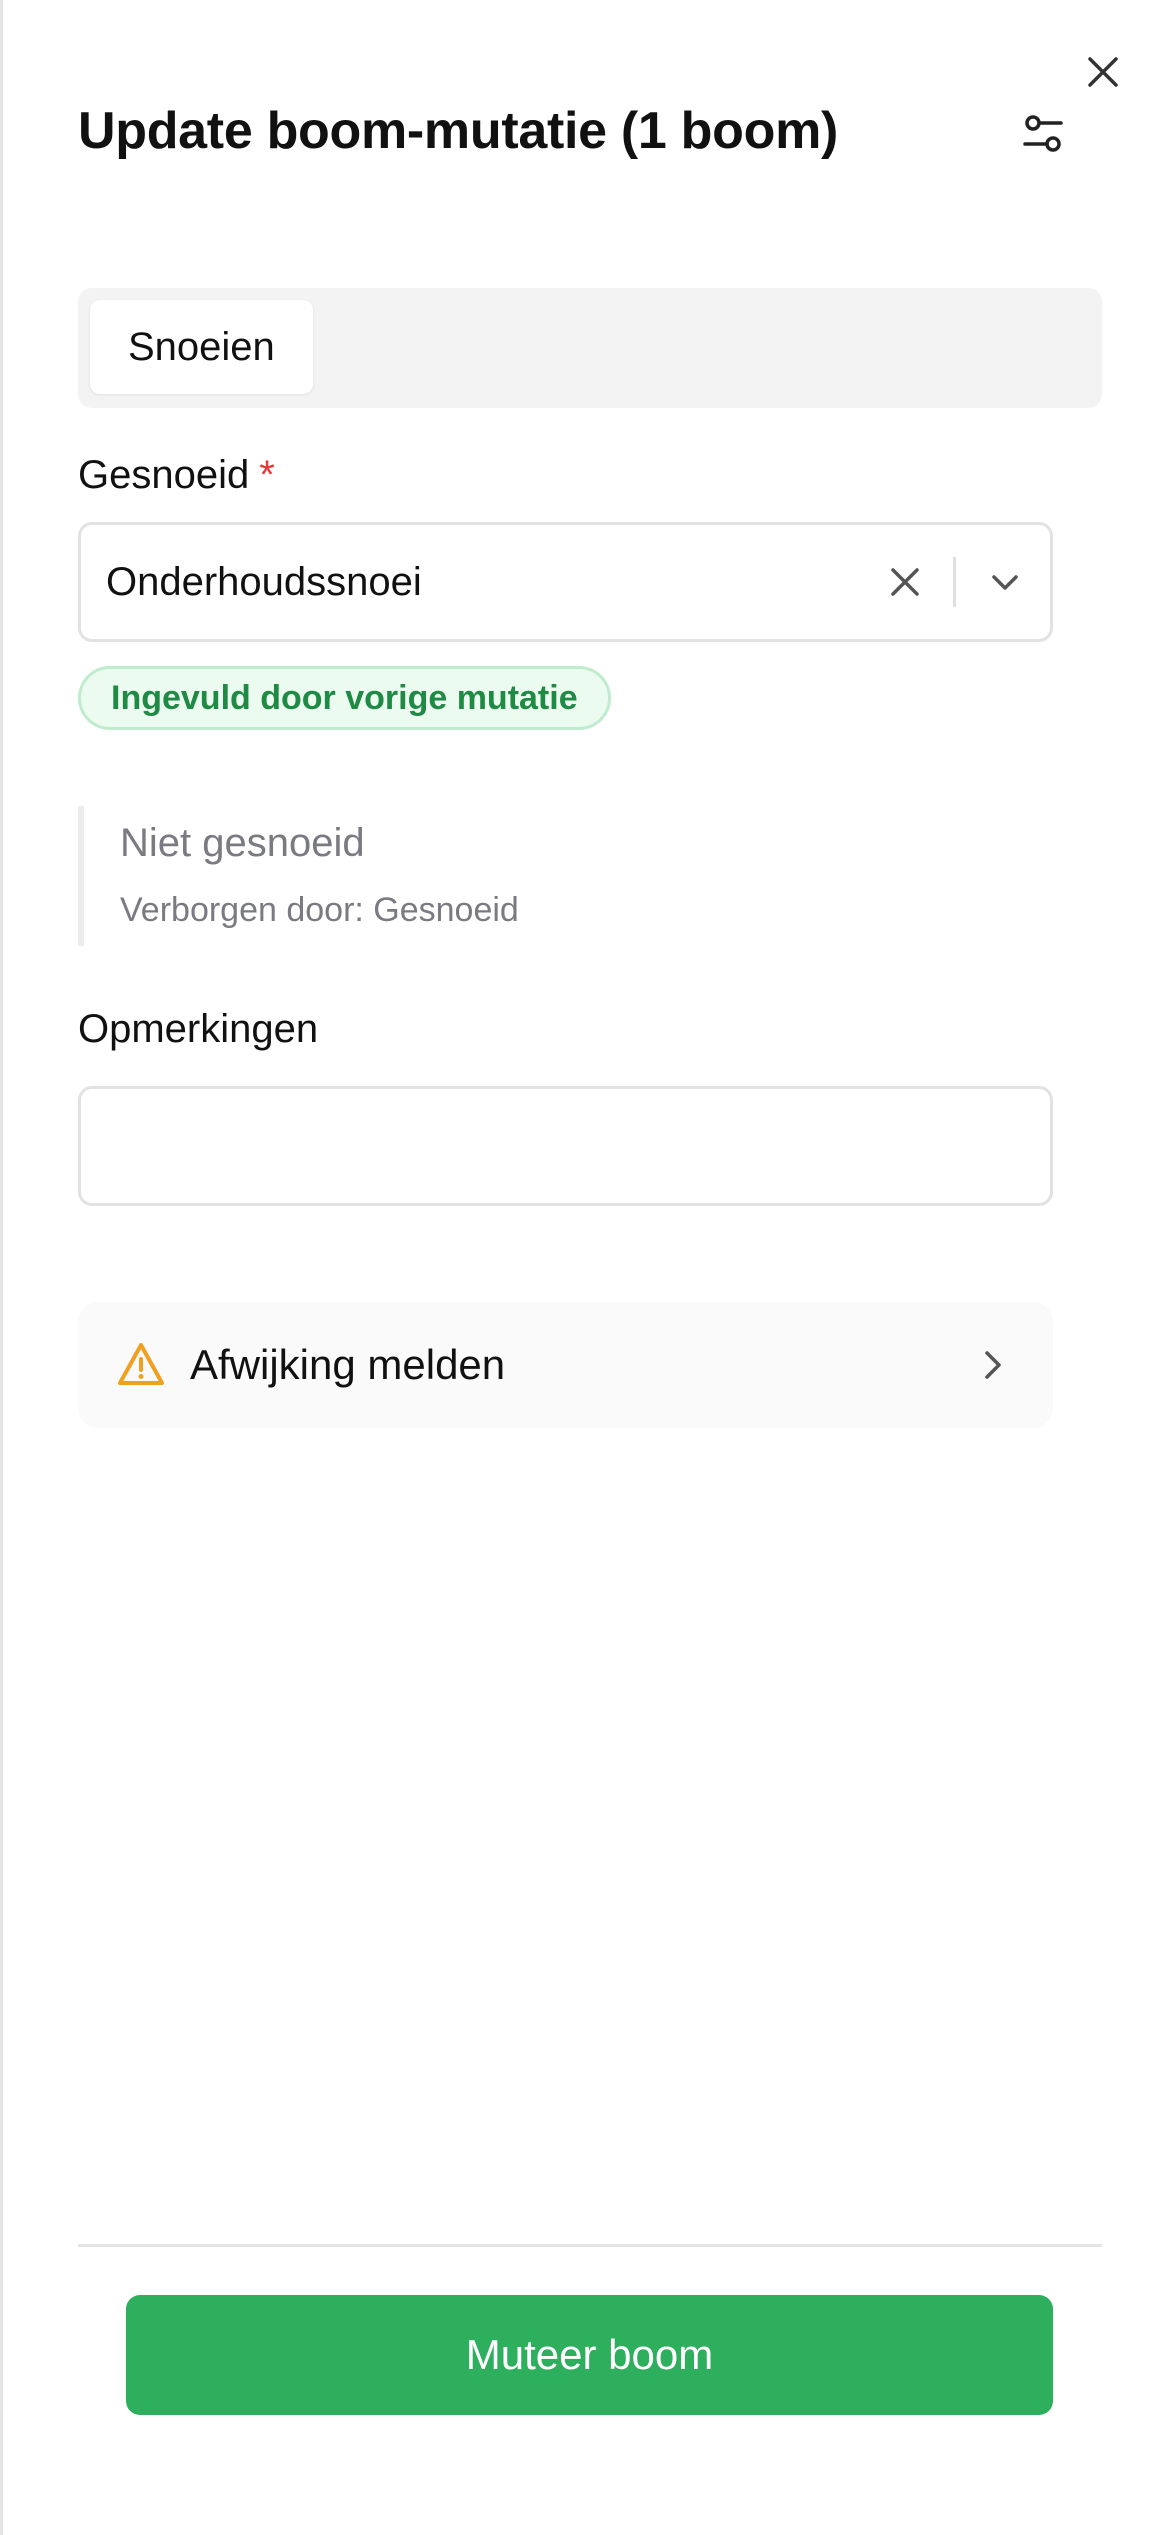 Image resolution: width=1170 pixels, height=2535 pixels. Describe the element at coordinates (589, 2355) in the screenshot. I see `submit-button: Muteer boom` at that location.